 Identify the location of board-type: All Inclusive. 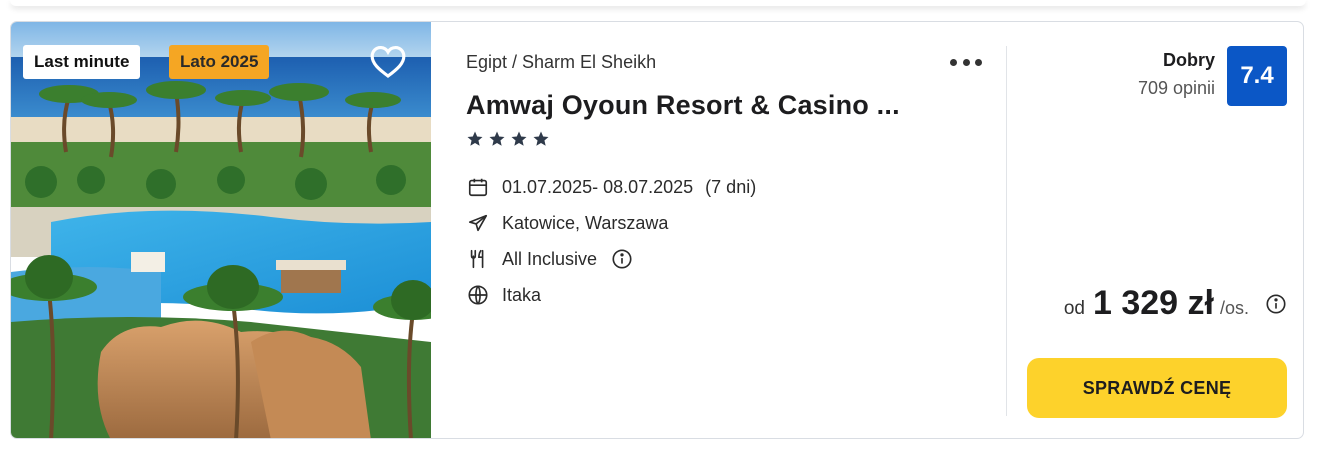
(550, 258).